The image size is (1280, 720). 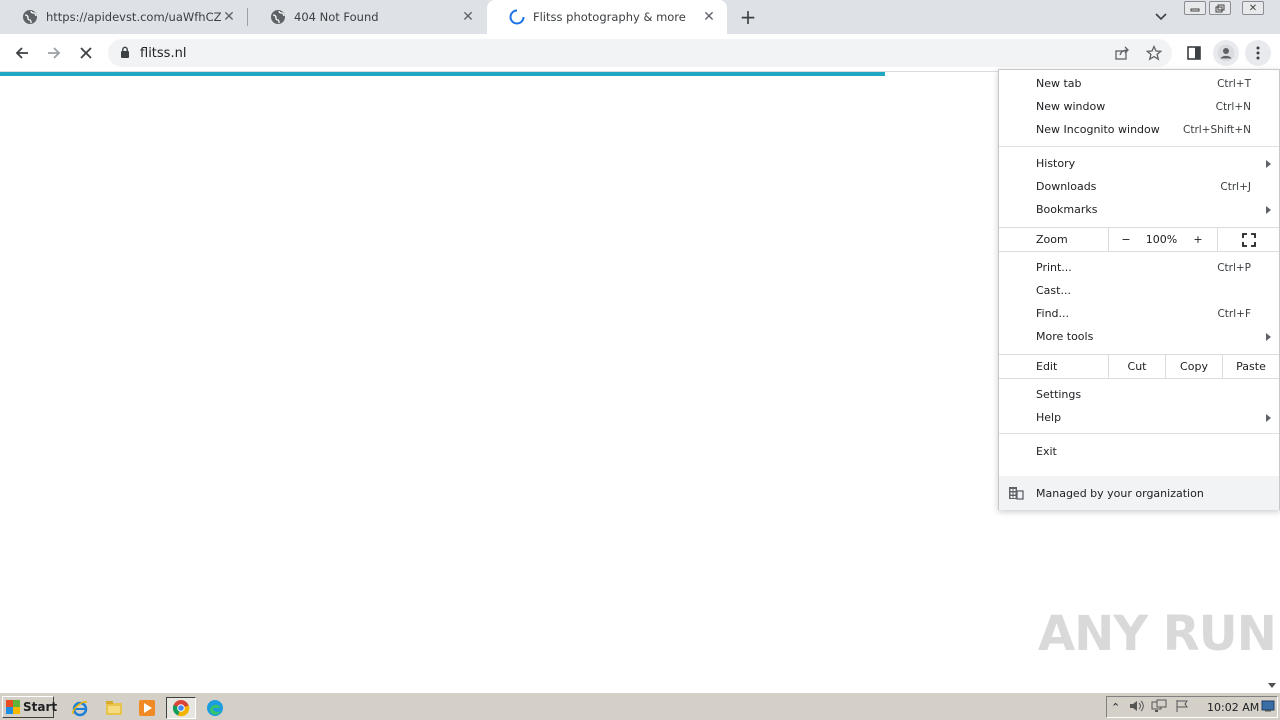 What do you see at coordinates (1059, 83) in the screenshot?
I see `menu-label: New tab` at bounding box center [1059, 83].